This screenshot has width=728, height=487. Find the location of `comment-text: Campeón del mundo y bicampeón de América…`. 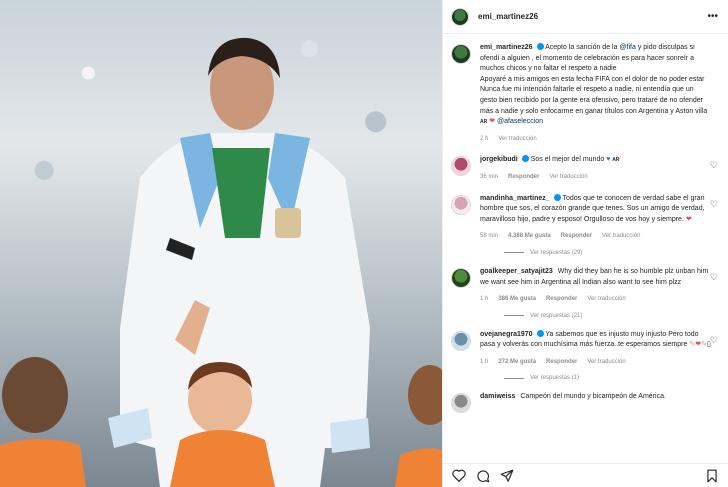

comment-text: Campeón del mundo y bicampeón de América… is located at coordinates (593, 397).